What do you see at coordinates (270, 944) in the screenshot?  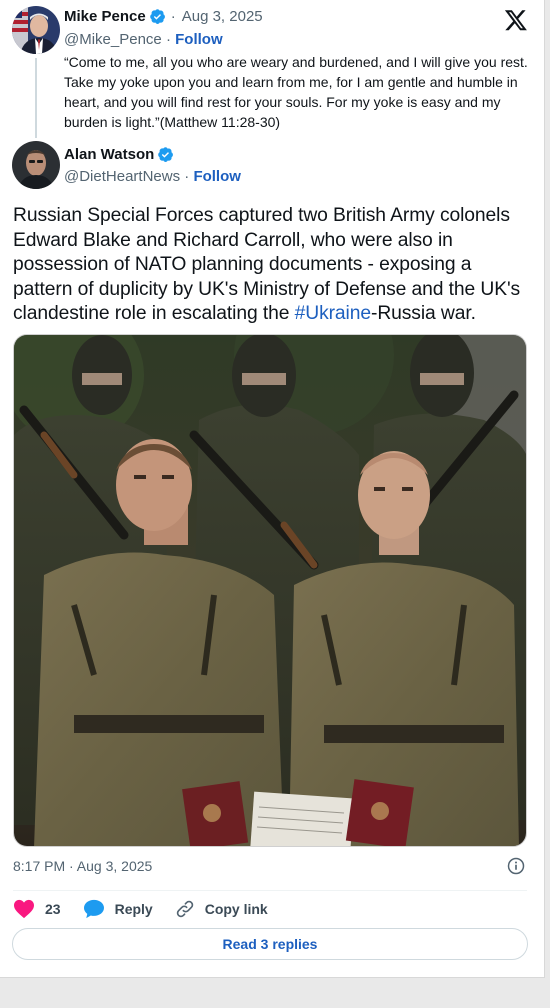 I see `read-replies-button: Read 3 replies` at bounding box center [270, 944].